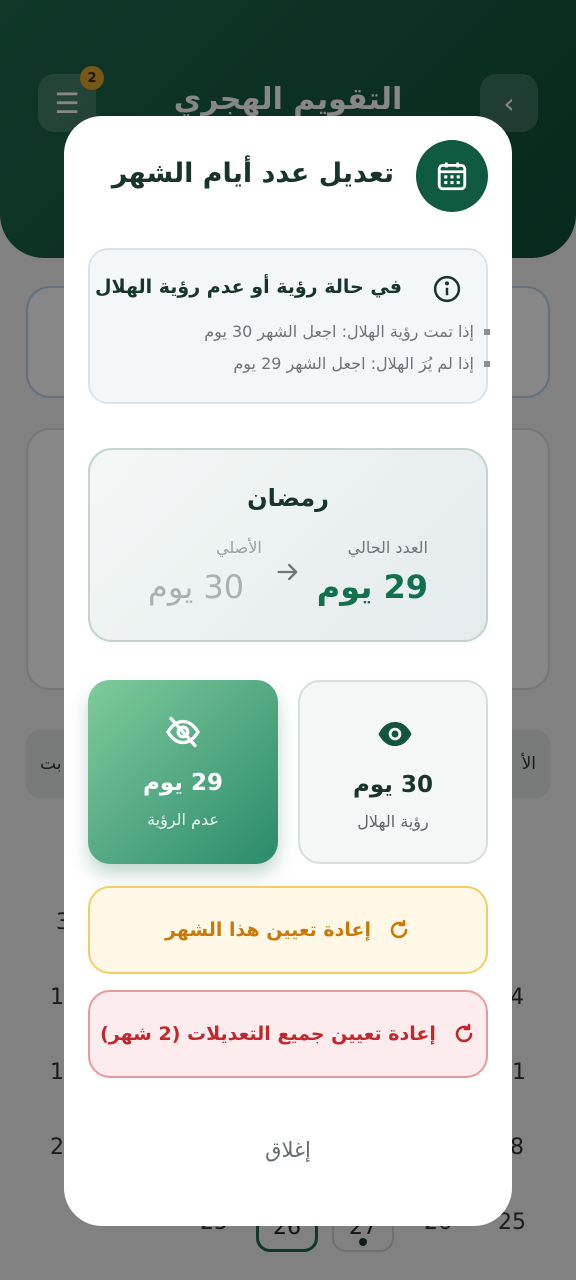 This screenshot has height=1280, width=576. Describe the element at coordinates (268, 930) in the screenshot. I see `reset-month-label: إعادة تعيين هذا الشهر` at that location.